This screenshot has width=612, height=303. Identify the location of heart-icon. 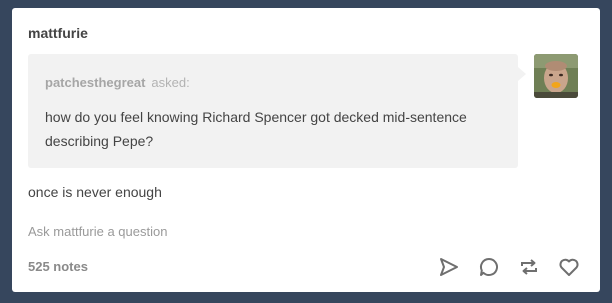
(569, 267).